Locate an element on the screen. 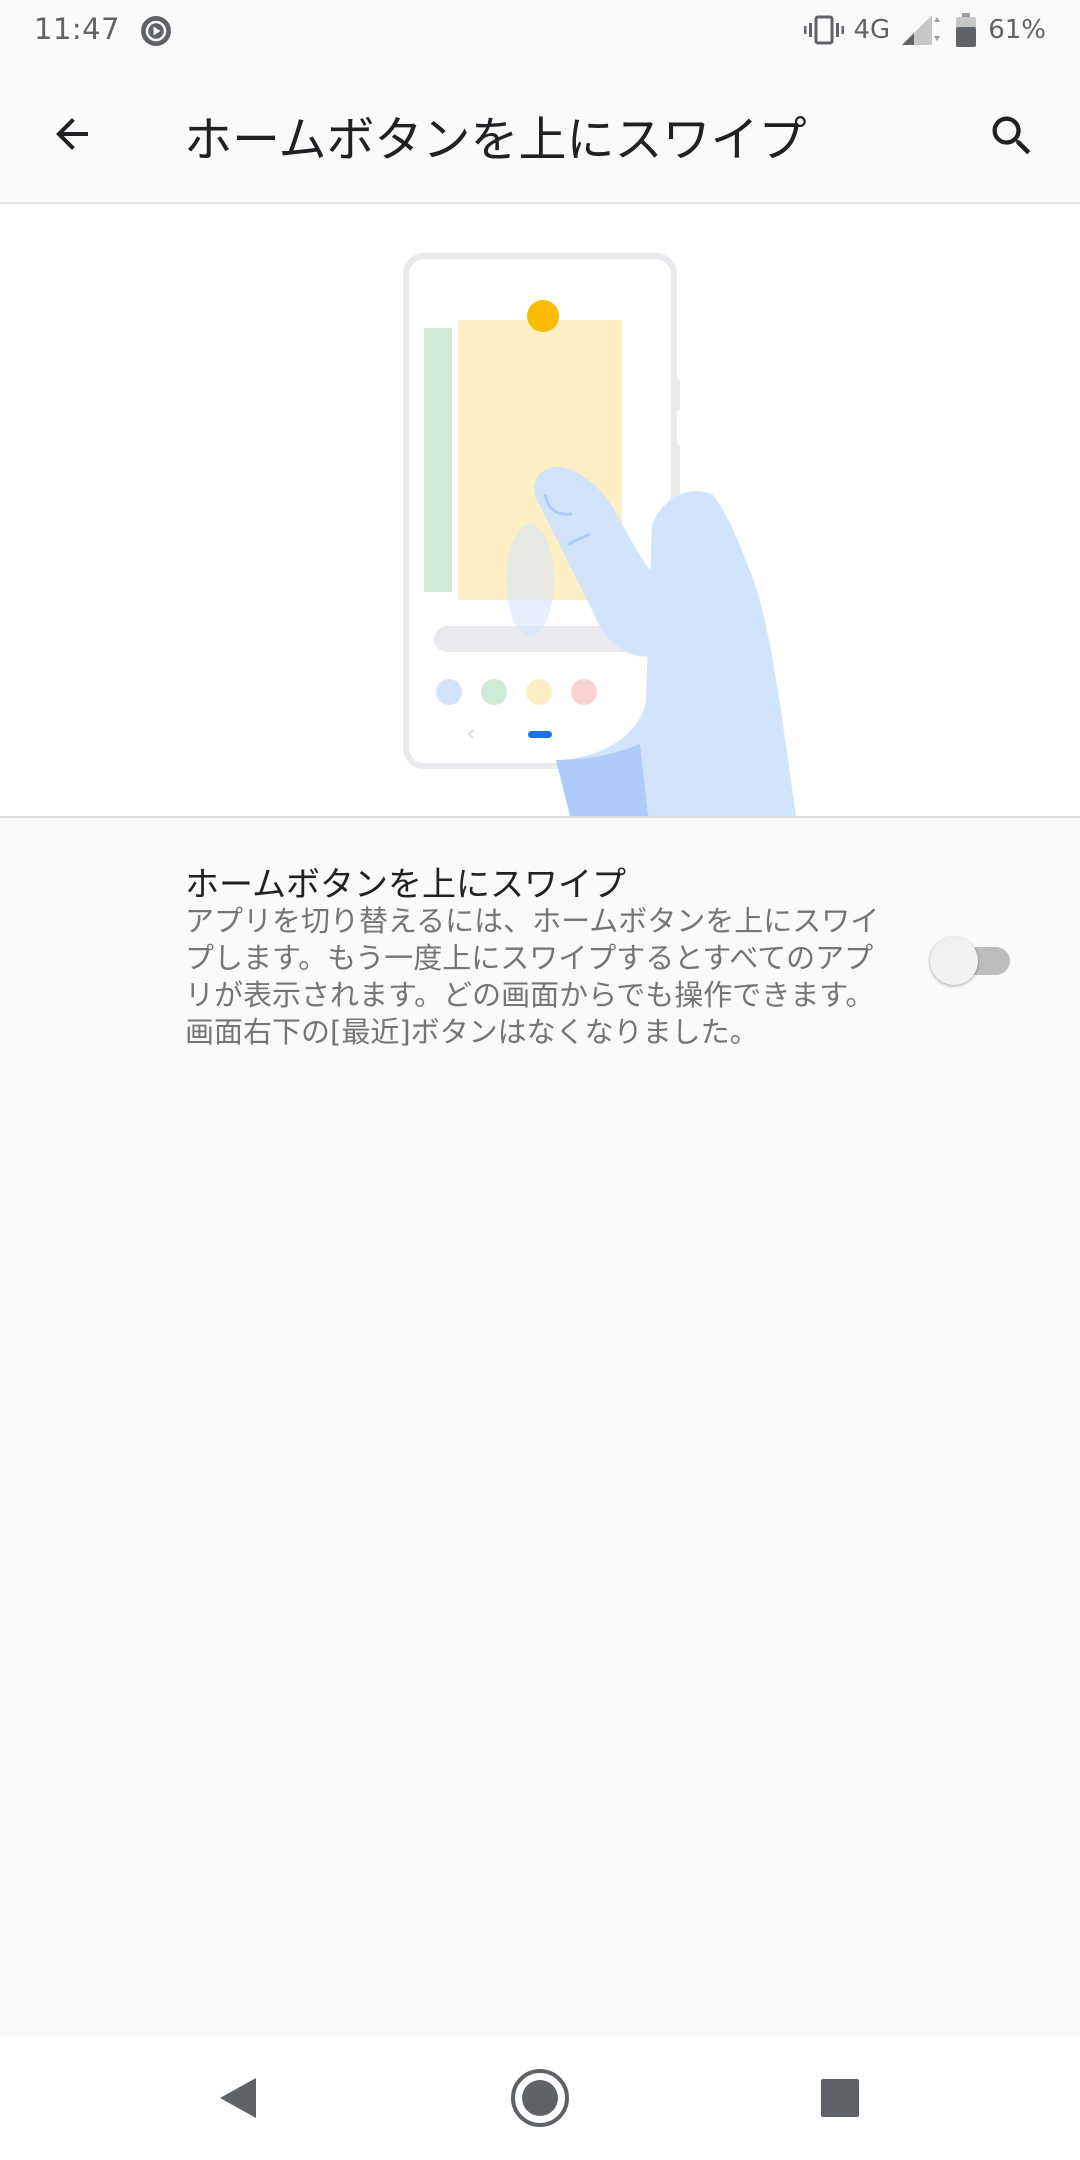  arrow-back-icon is located at coordinates (72, 134).